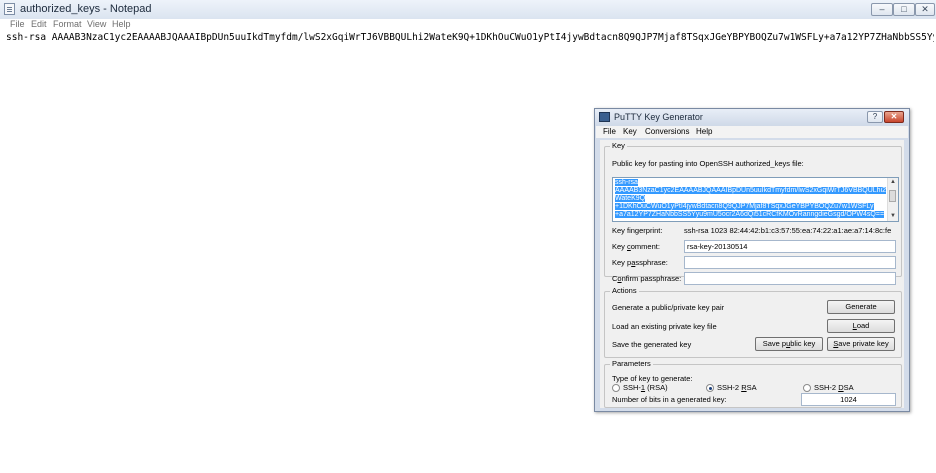 The image size is (936, 473). I want to click on notepad-menubar: File Edit Format View Help, so click(468, 25).